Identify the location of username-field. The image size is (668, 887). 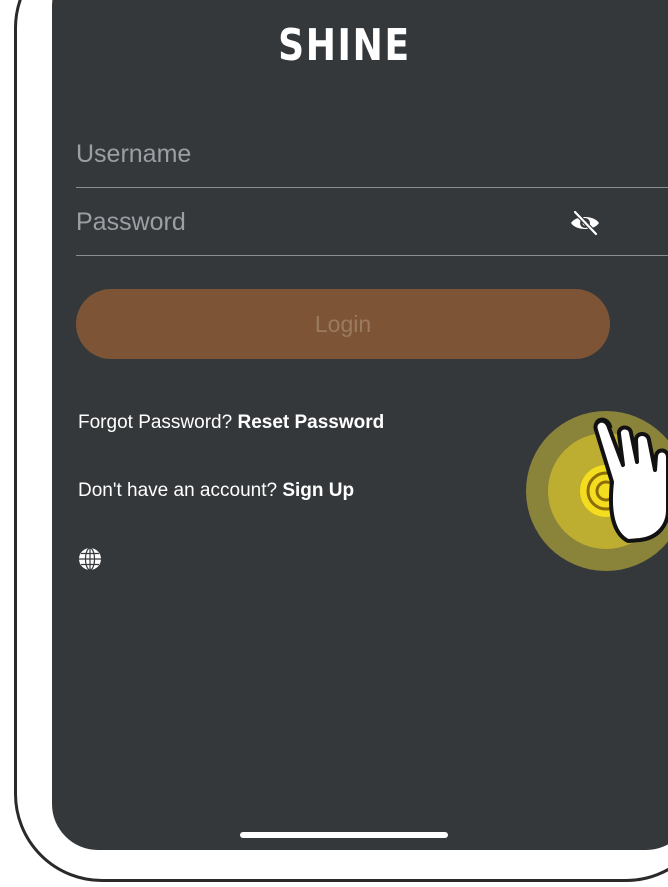
(372, 155).